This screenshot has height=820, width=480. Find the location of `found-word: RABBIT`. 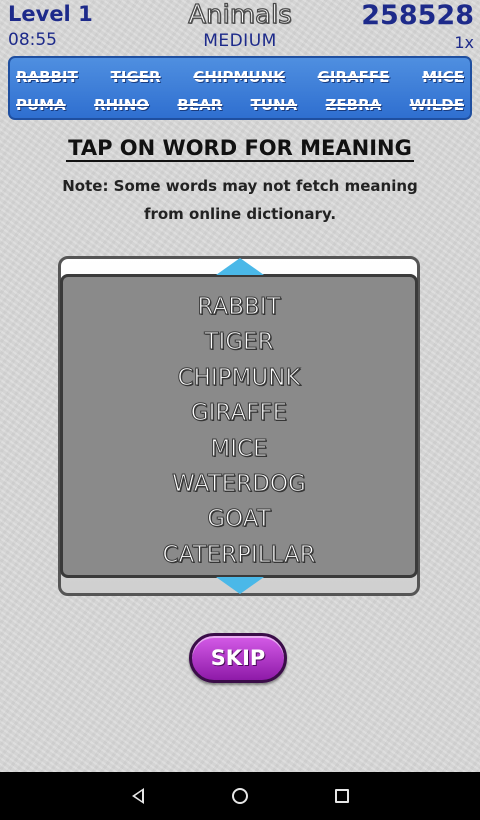

found-word: RABBIT is located at coordinates (239, 307).